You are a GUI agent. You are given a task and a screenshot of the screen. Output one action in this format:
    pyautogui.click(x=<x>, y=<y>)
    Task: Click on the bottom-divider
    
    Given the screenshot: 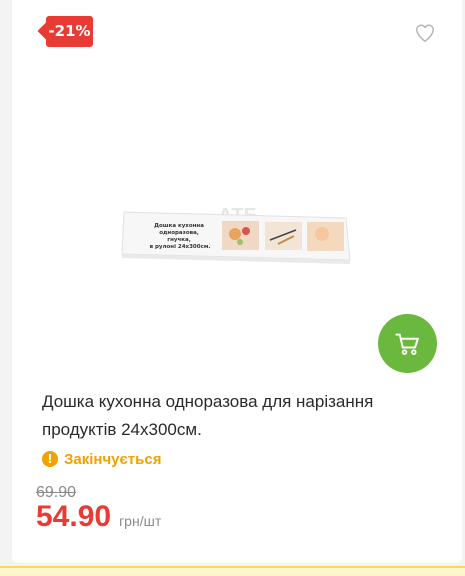 What is the action you would take?
    pyautogui.click(x=232, y=571)
    